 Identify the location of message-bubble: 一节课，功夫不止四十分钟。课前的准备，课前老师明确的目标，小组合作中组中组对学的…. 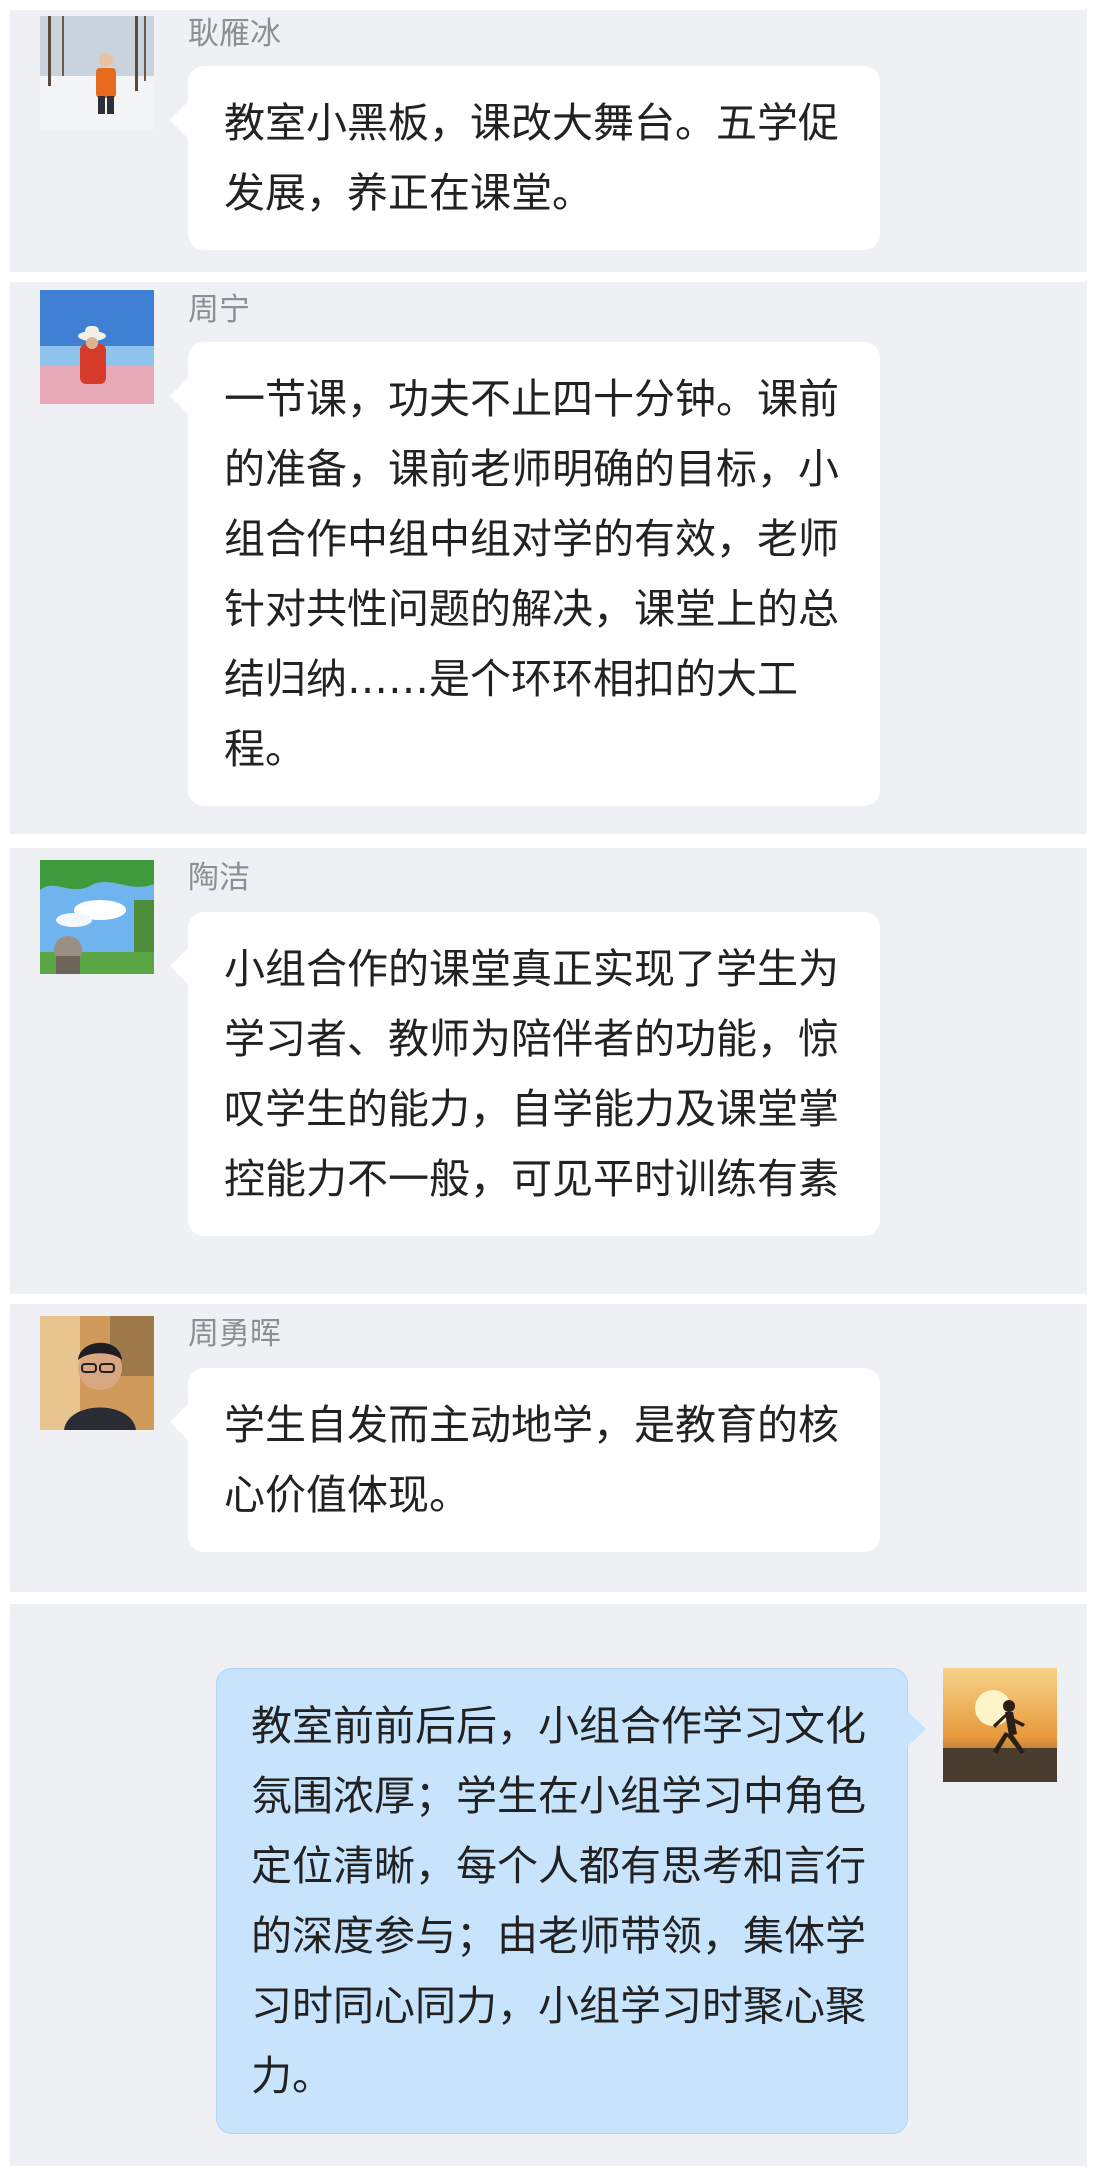
(525, 574).